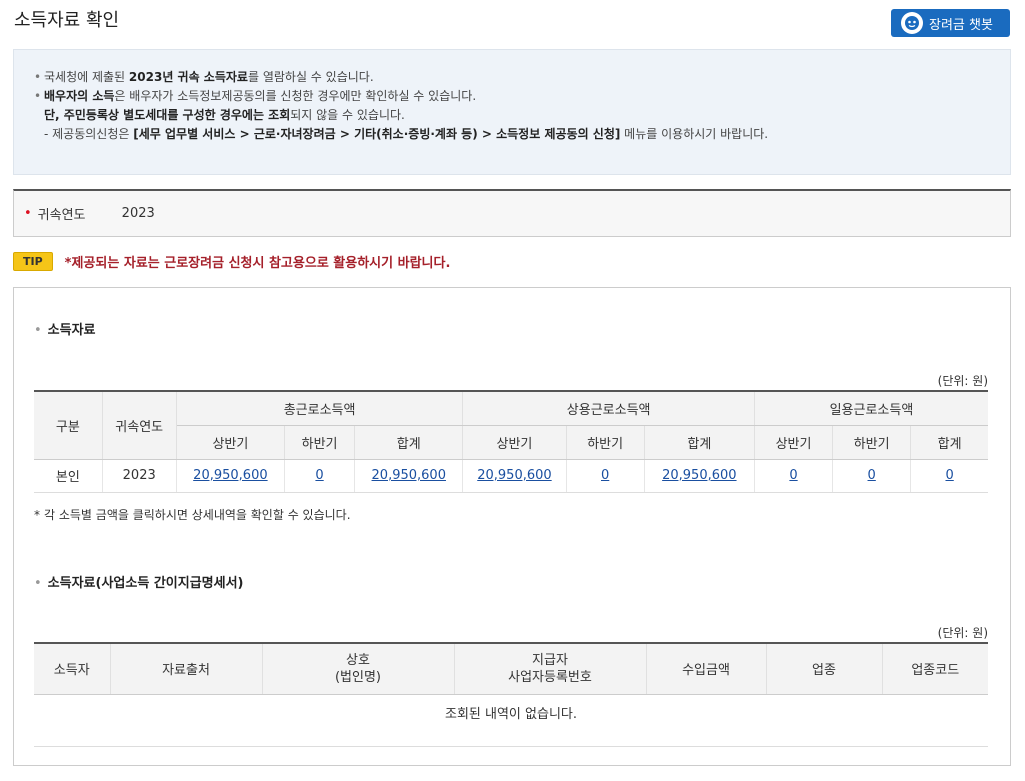  Describe the element at coordinates (33, 261) in the screenshot. I see `tip-badge: TIP` at that location.